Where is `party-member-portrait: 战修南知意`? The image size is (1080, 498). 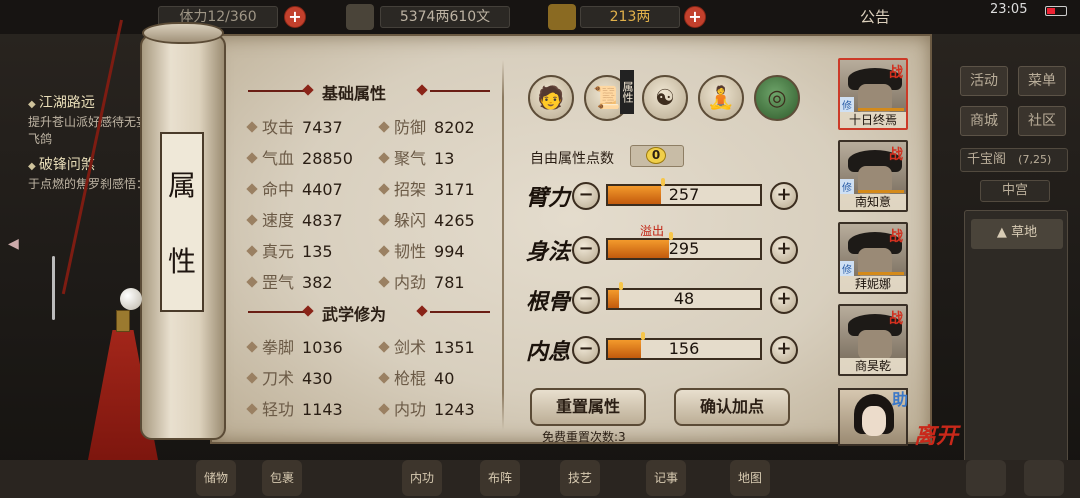
party-member-portrait: 战修南知意 is located at coordinates (873, 176).